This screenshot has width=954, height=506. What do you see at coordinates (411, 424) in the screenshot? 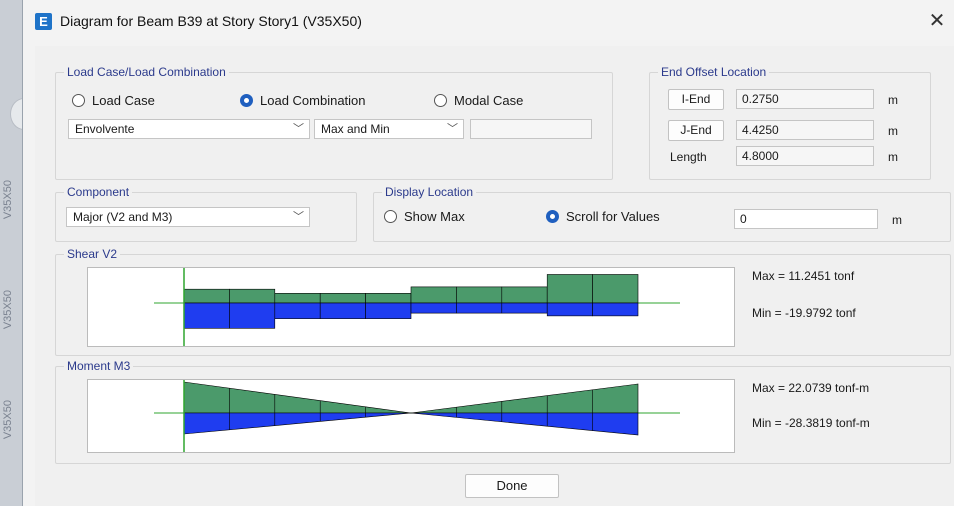
I see `moment-negative-area` at bounding box center [411, 424].